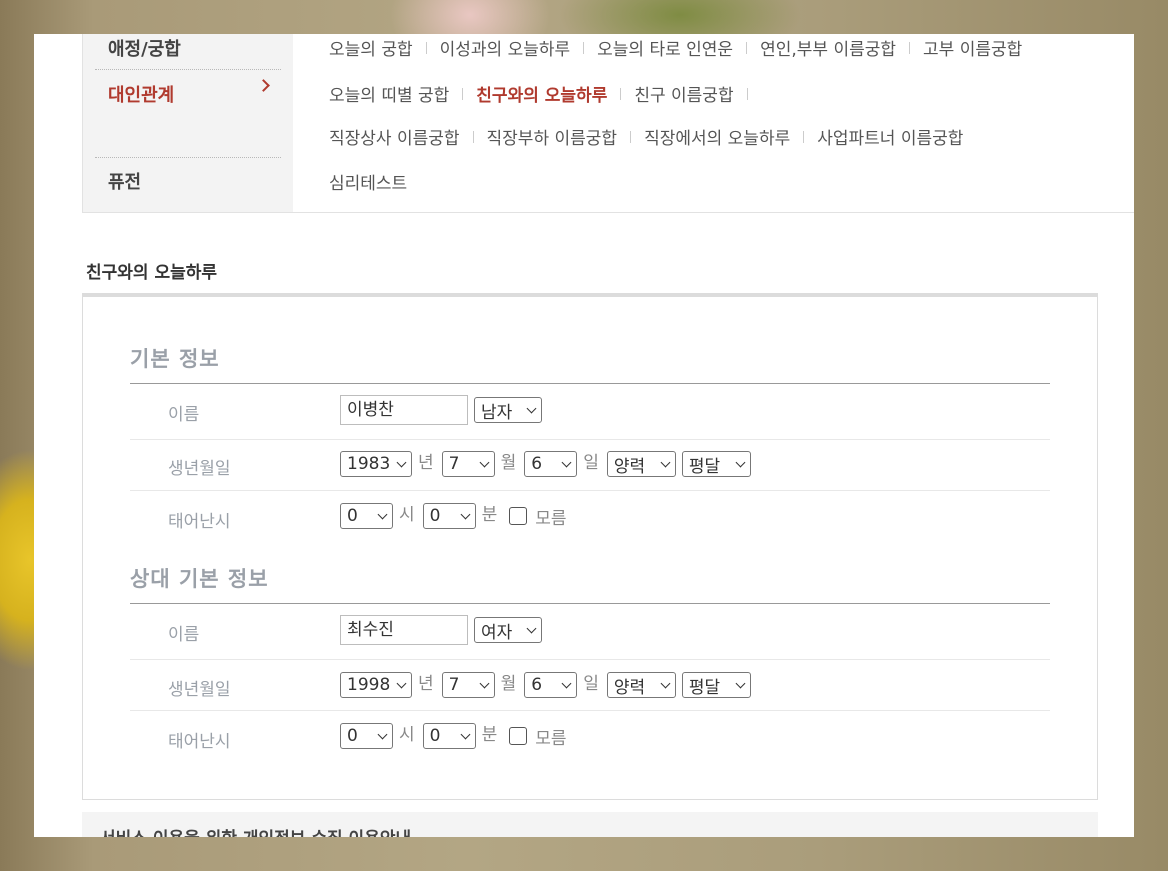  What do you see at coordinates (175, 359) in the screenshot?
I see `basic-info-title: 기본 정보` at bounding box center [175, 359].